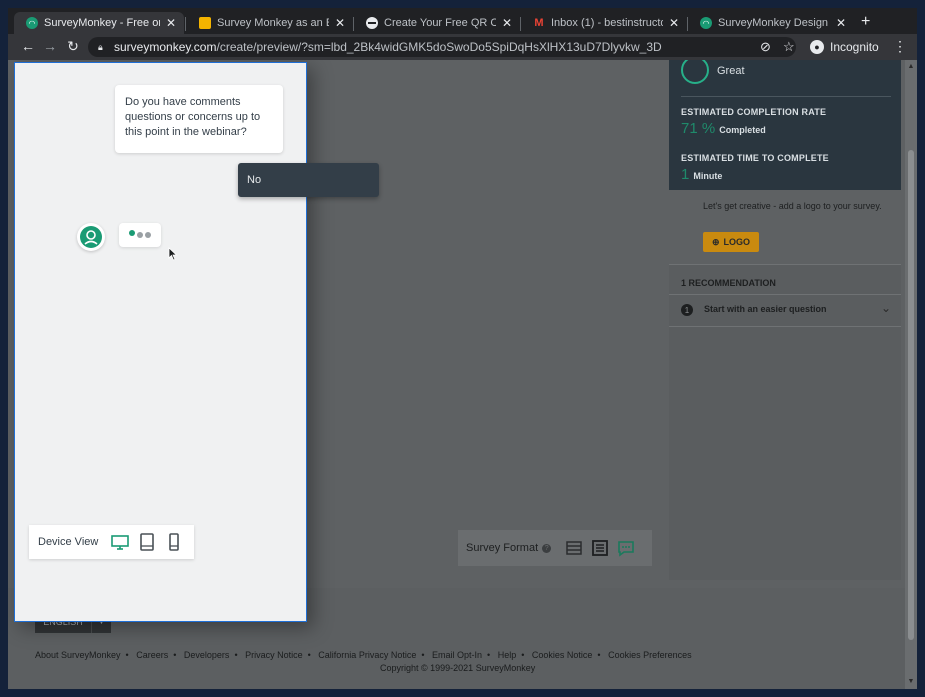 The image size is (925, 697). What do you see at coordinates (755, 158) in the screenshot?
I see `time-to-complete-label: ESTIMATED TIME TO COMPLETE` at bounding box center [755, 158].